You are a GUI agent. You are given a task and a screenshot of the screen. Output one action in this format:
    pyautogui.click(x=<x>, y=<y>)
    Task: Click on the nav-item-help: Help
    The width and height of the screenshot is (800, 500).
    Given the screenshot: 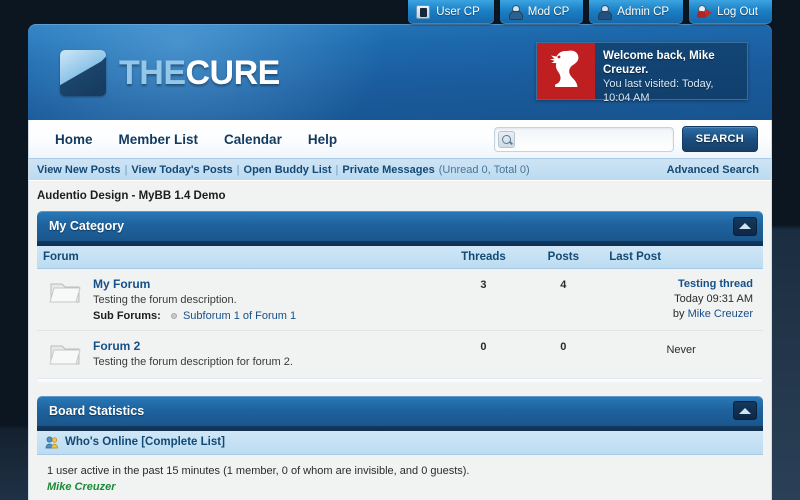 What is the action you would take?
    pyautogui.click(x=322, y=139)
    